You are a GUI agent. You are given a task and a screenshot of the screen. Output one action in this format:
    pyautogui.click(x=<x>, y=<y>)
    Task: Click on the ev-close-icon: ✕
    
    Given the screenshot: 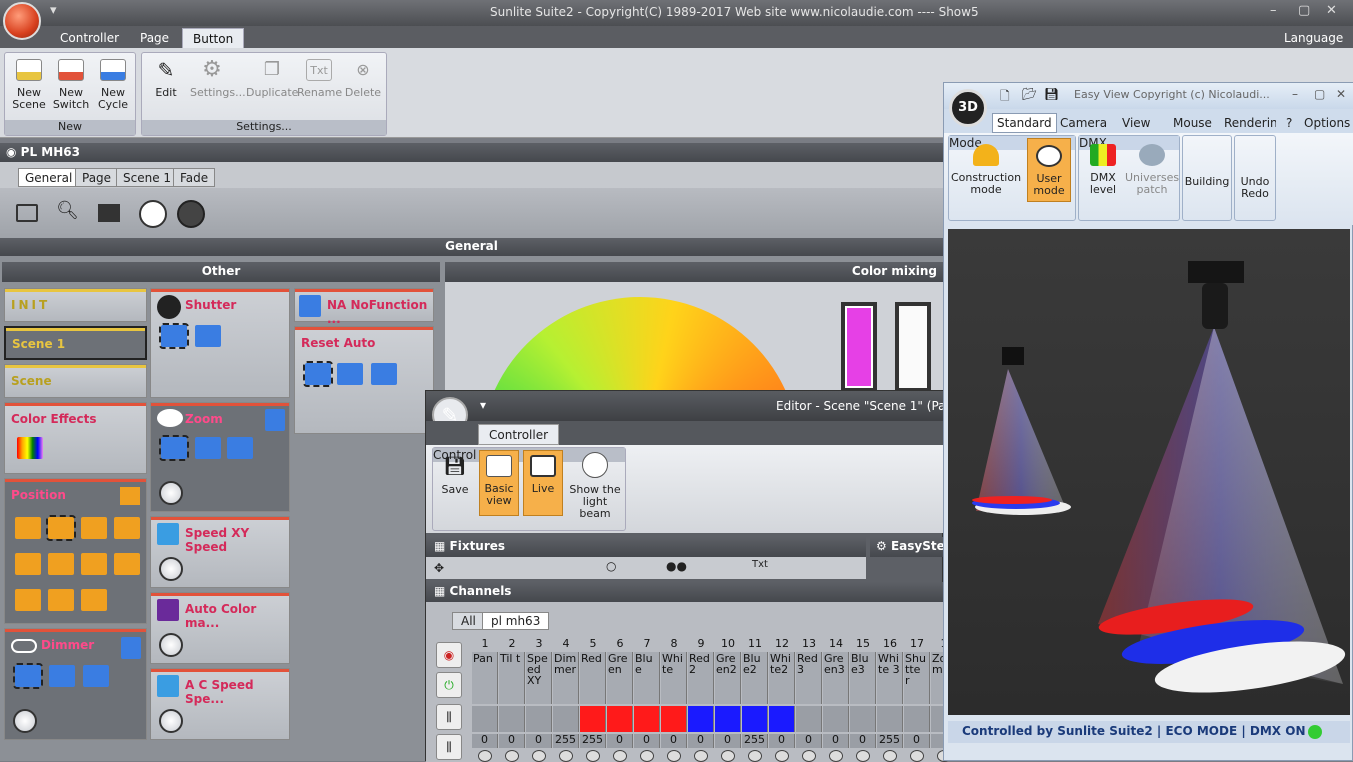 What is the action you would take?
    pyautogui.click(x=1341, y=94)
    